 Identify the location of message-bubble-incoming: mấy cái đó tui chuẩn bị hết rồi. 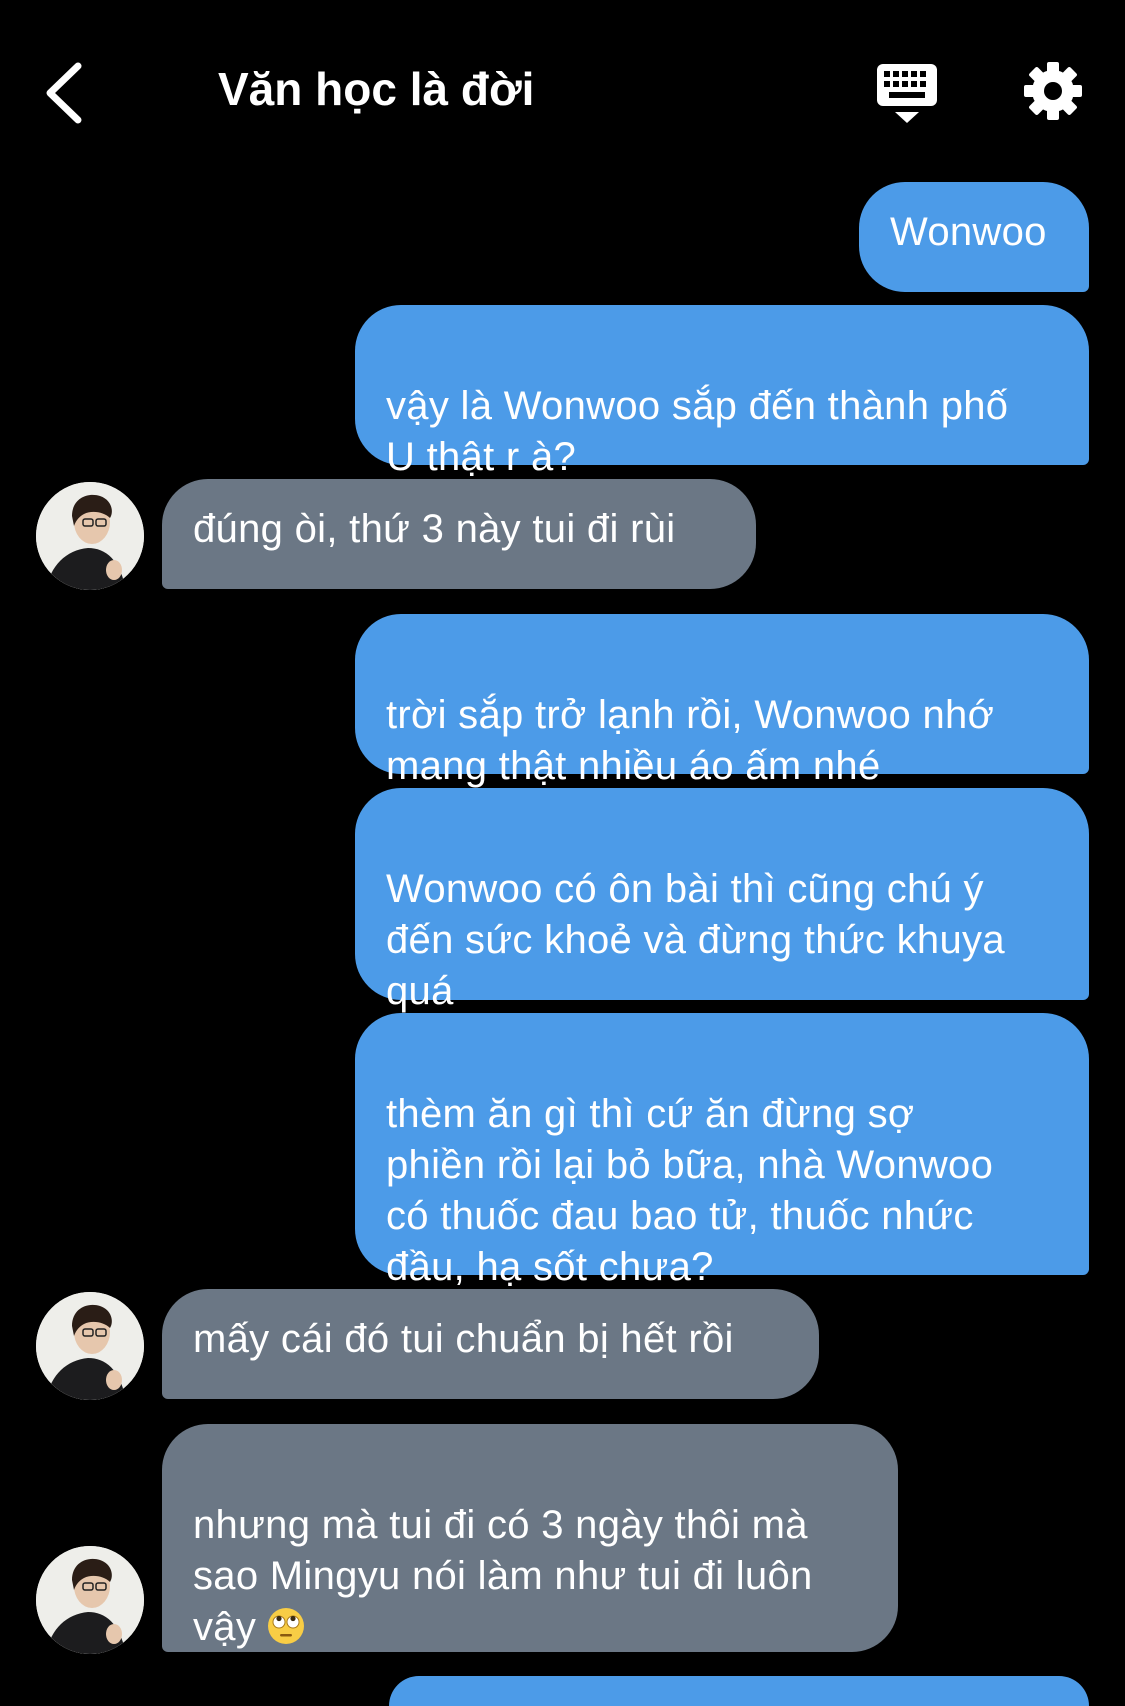
(490, 1344).